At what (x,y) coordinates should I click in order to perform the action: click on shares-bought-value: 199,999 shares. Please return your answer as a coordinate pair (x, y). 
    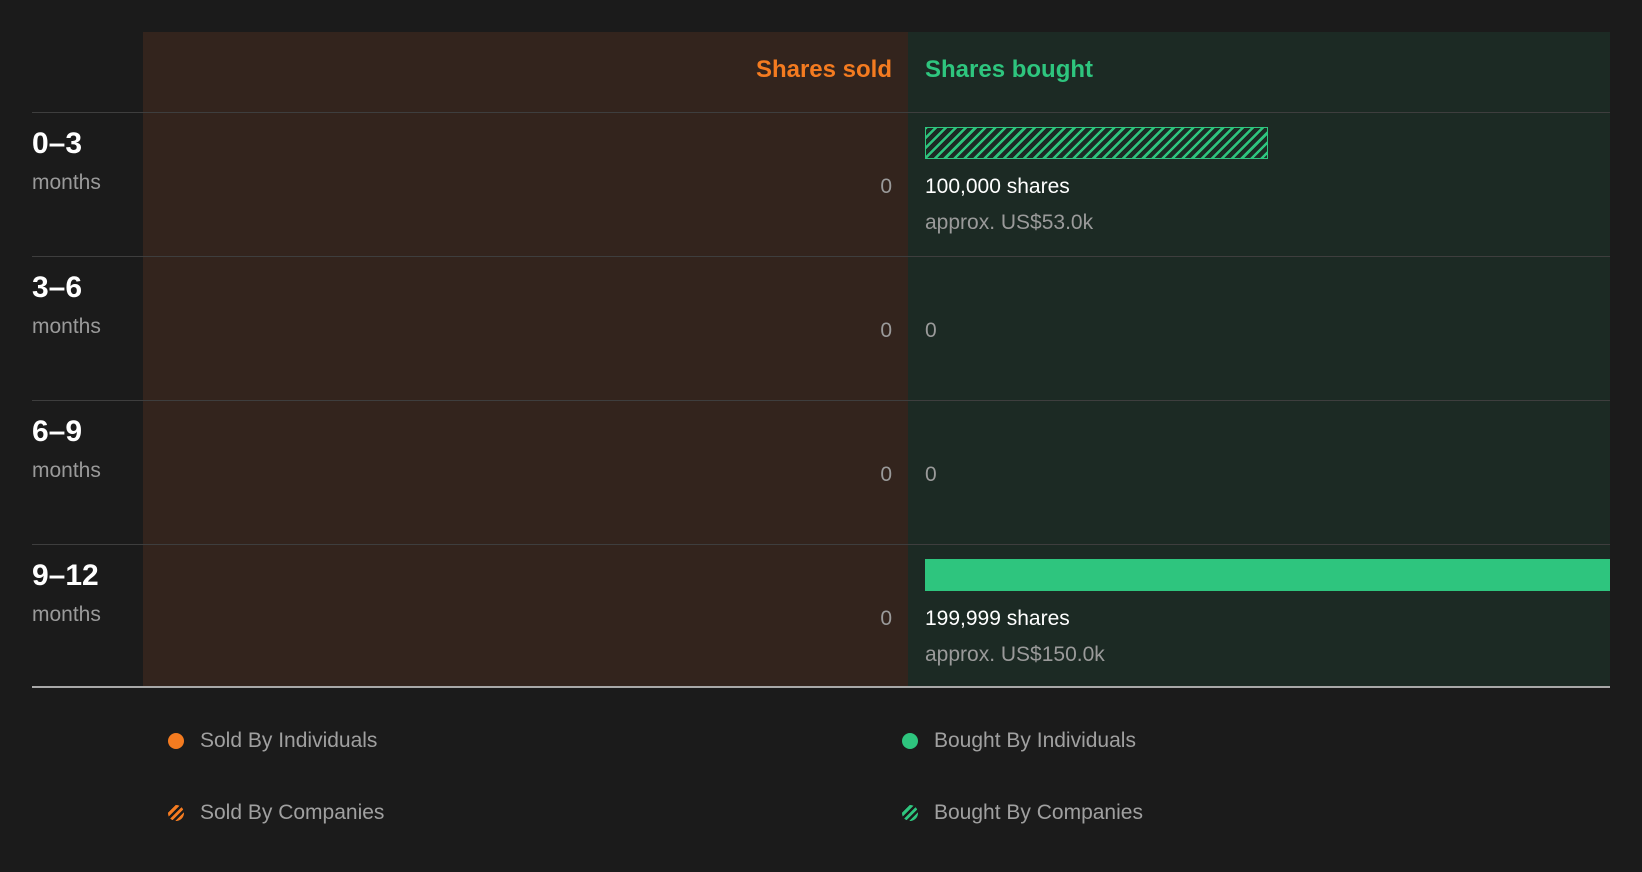
    Looking at the image, I should click on (997, 618).